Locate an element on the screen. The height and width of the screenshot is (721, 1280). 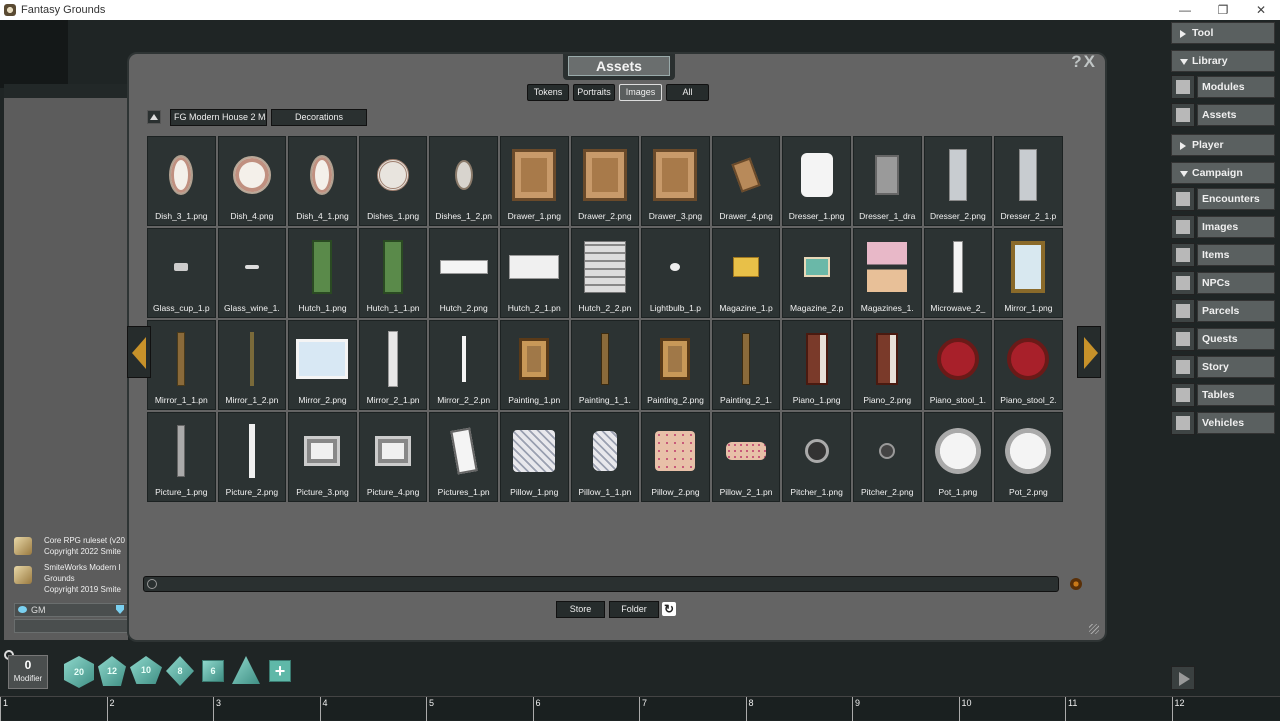
tab-portraits: Portraits is located at coordinates (594, 92).